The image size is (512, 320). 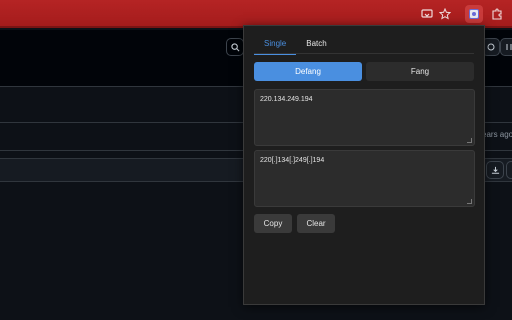 What do you see at coordinates (427, 14) in the screenshot?
I see `screen-cast-icon` at bounding box center [427, 14].